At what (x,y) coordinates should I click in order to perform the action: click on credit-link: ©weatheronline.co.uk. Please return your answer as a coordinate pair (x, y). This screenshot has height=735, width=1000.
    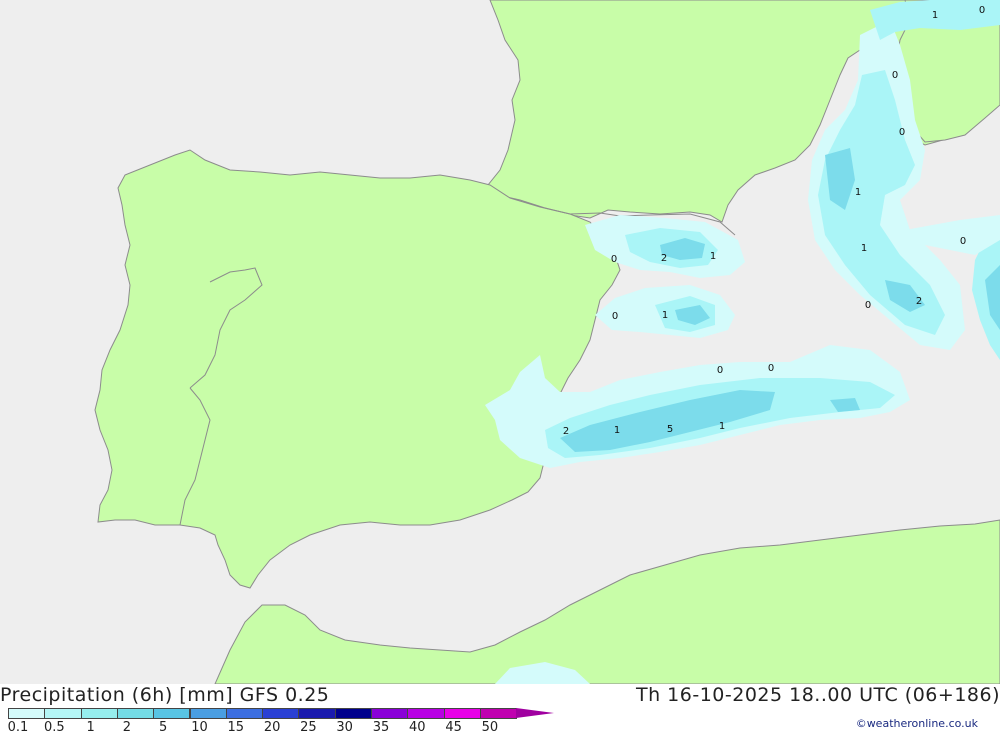
    Looking at the image, I should click on (917, 723).